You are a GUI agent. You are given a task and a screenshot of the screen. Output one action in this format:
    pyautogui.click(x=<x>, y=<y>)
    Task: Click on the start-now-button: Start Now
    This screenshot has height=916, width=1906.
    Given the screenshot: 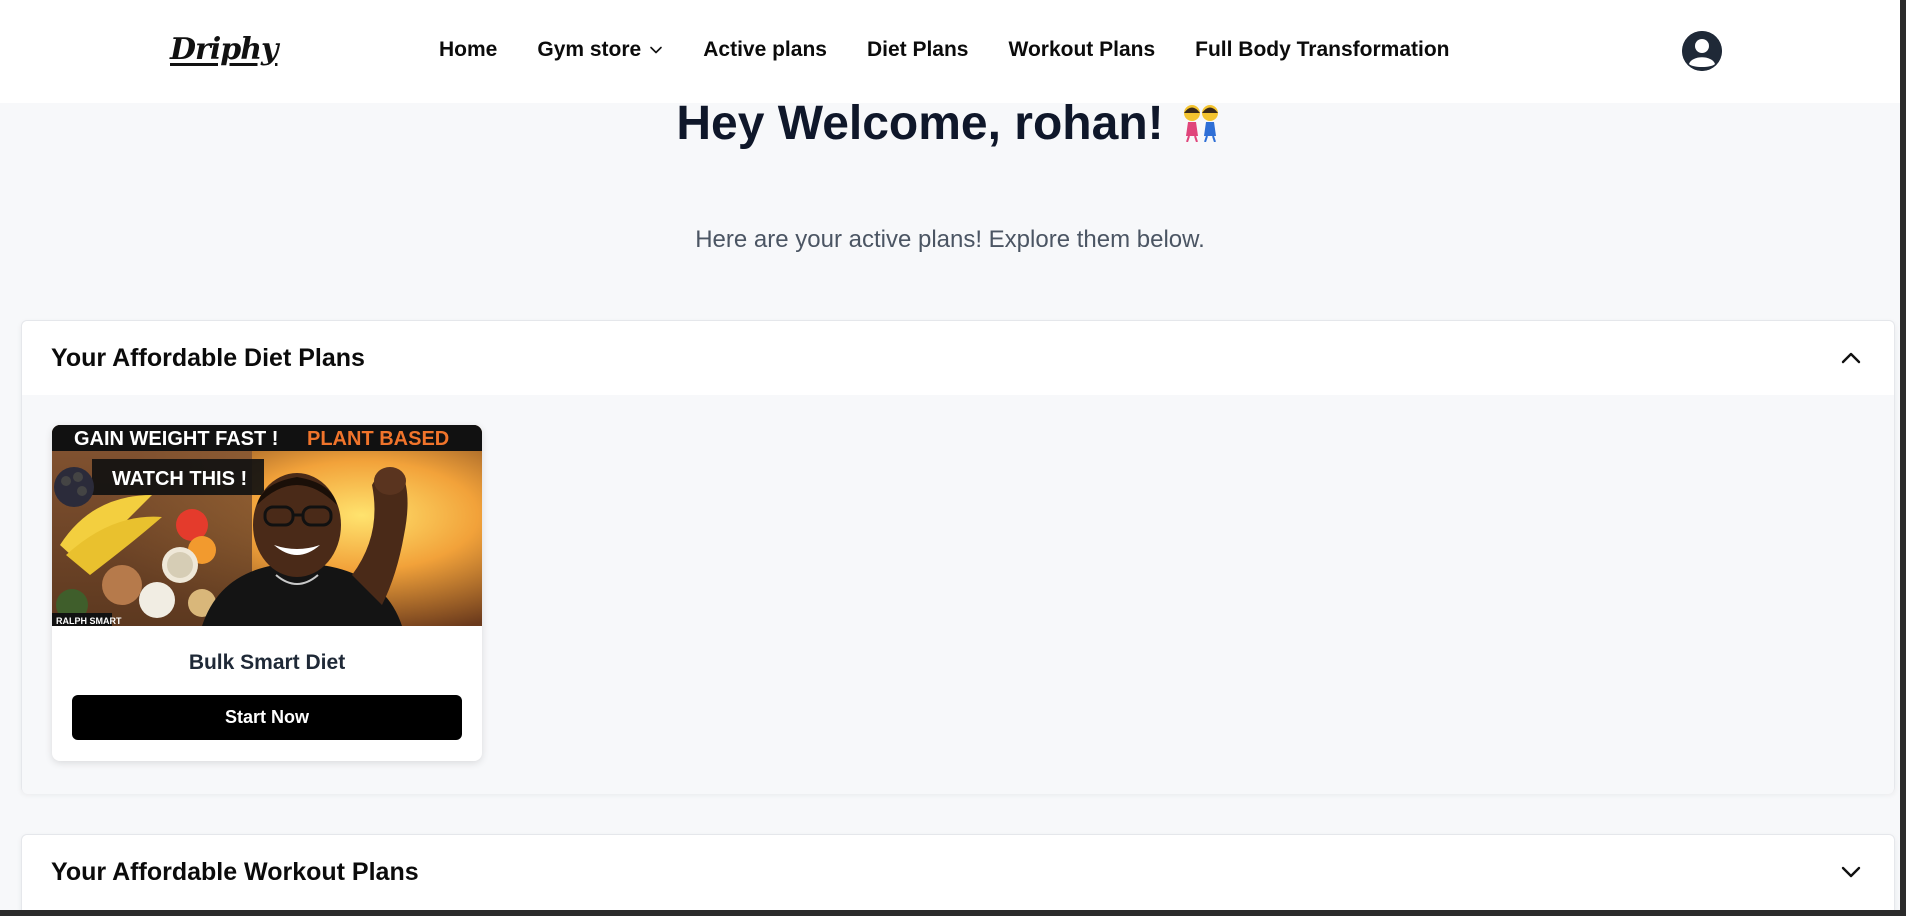 What is the action you would take?
    pyautogui.click(x=267, y=717)
    